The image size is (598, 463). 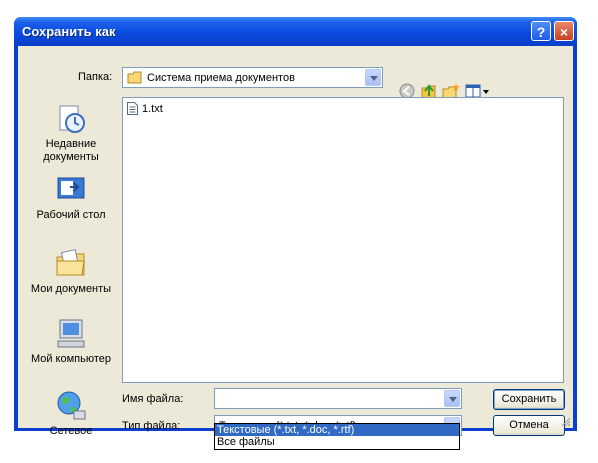 What do you see at coordinates (71, 188) in the screenshot?
I see `desktop-icon` at bounding box center [71, 188].